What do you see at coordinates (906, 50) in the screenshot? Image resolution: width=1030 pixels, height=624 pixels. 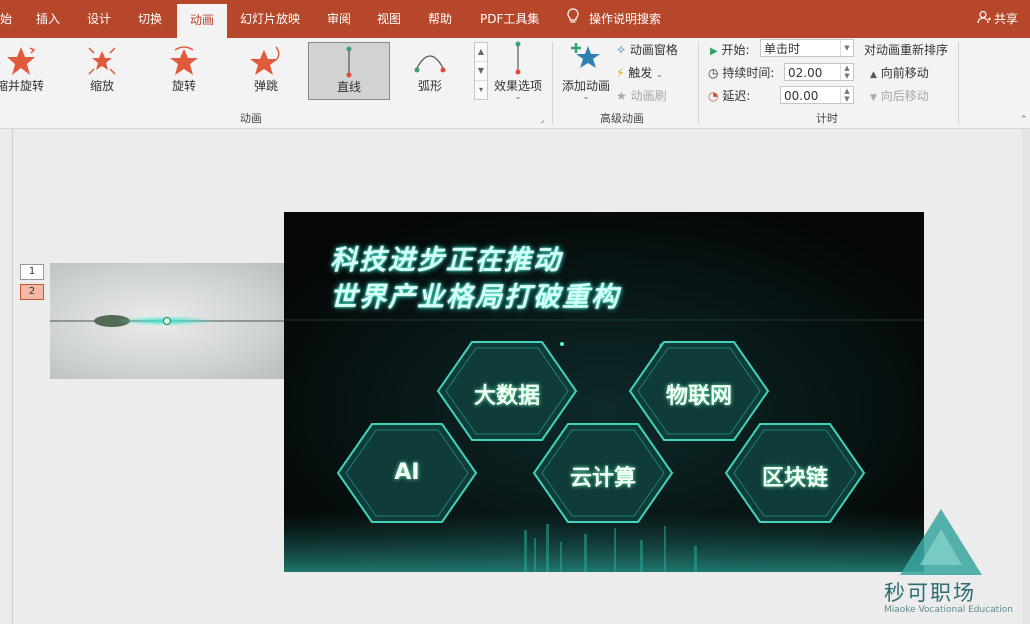 I see `reorder-label: 对动画重新排序` at bounding box center [906, 50].